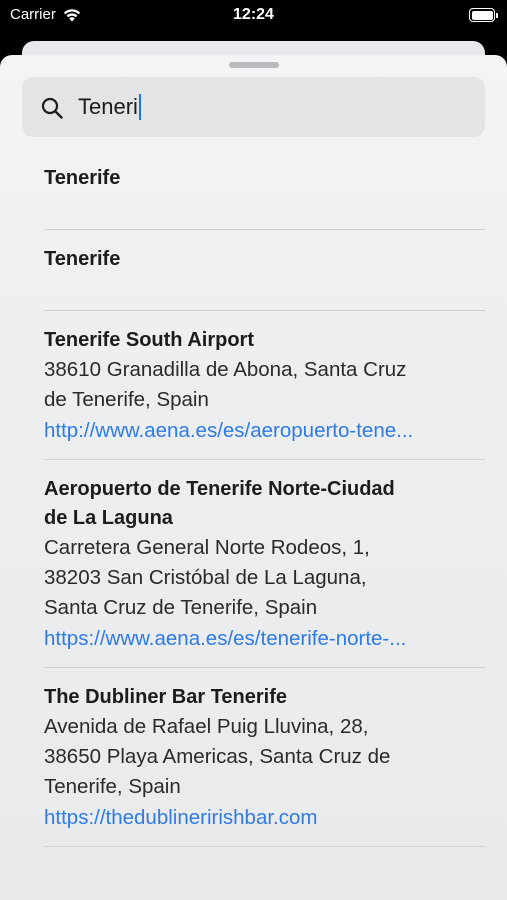 The height and width of the screenshot is (900, 507). I want to click on text-caret, so click(139, 107).